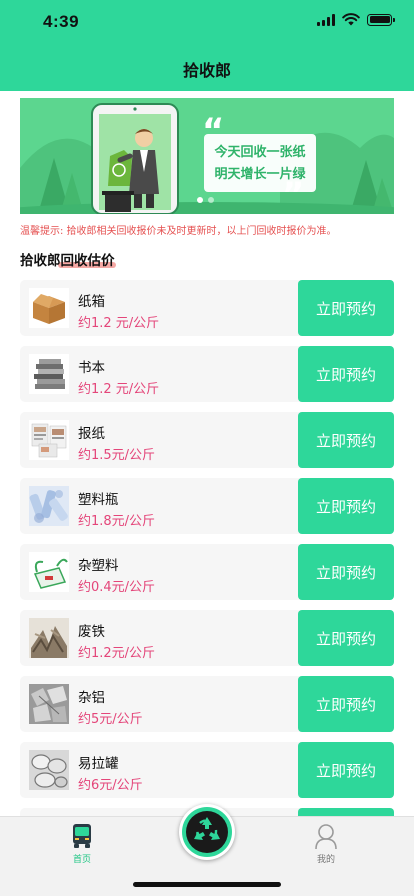 This screenshot has height=896, width=414. I want to click on list-item: 书本 约1.2 元/公斤 立即预约, so click(207, 374).